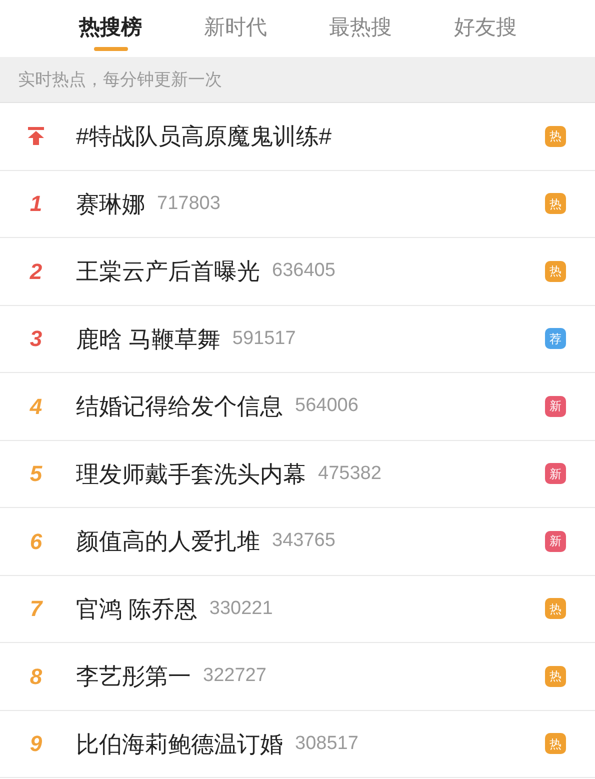 Image resolution: width=595 pixels, height=779 pixels. What do you see at coordinates (204, 136) in the screenshot?
I see `trend-title: #特战队员高原魔鬼训练#` at bounding box center [204, 136].